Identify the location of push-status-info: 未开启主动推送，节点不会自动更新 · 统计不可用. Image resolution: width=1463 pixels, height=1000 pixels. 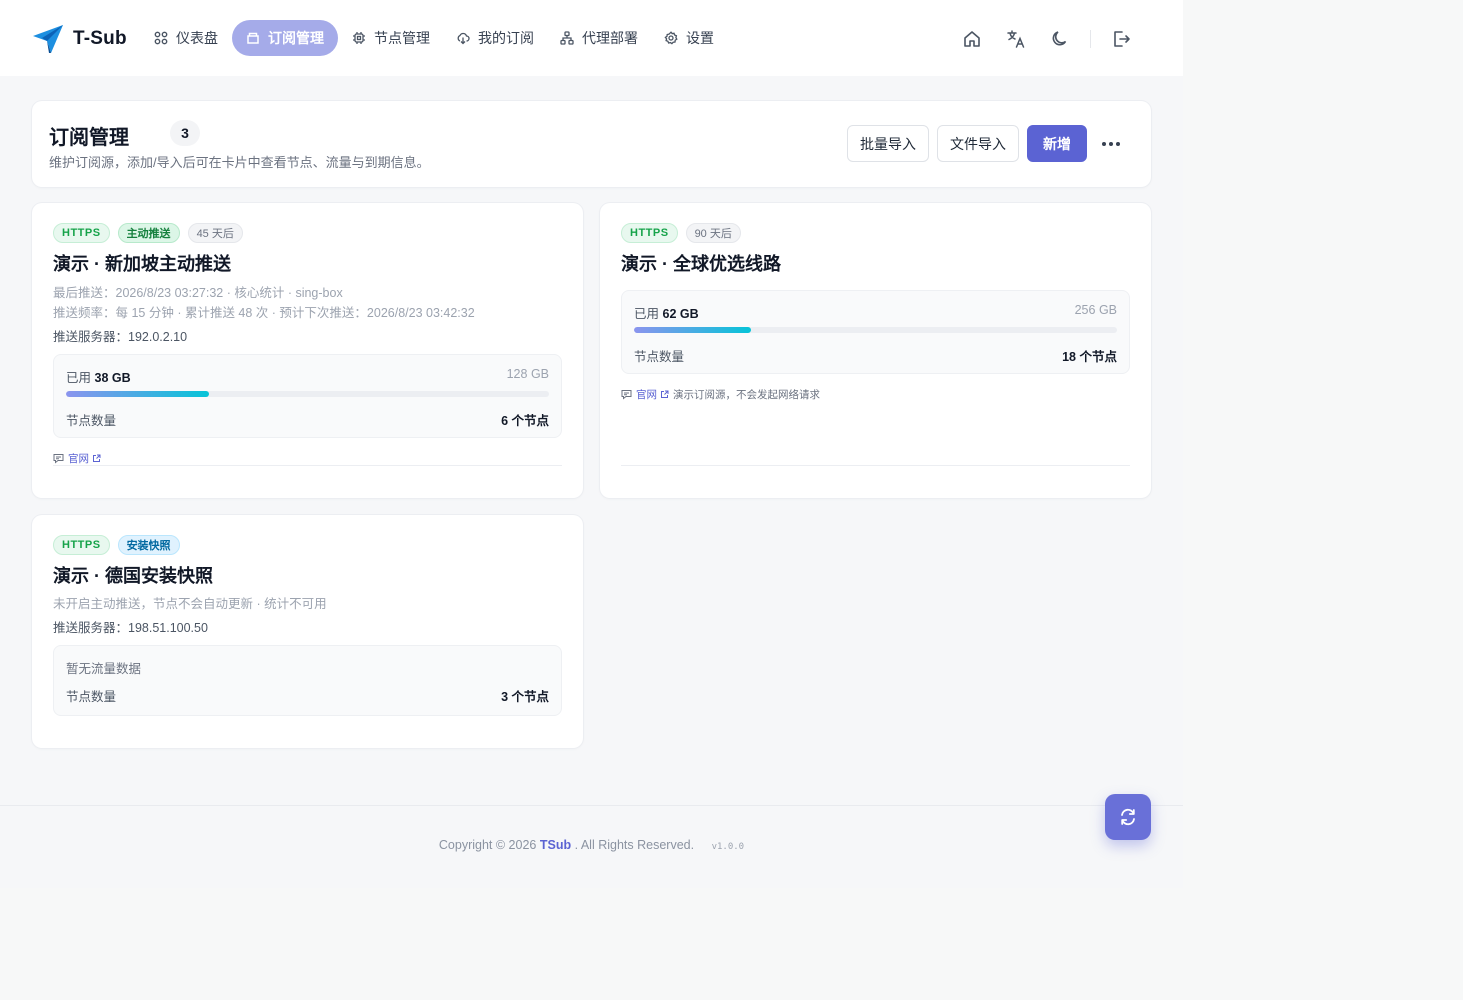
(190, 604).